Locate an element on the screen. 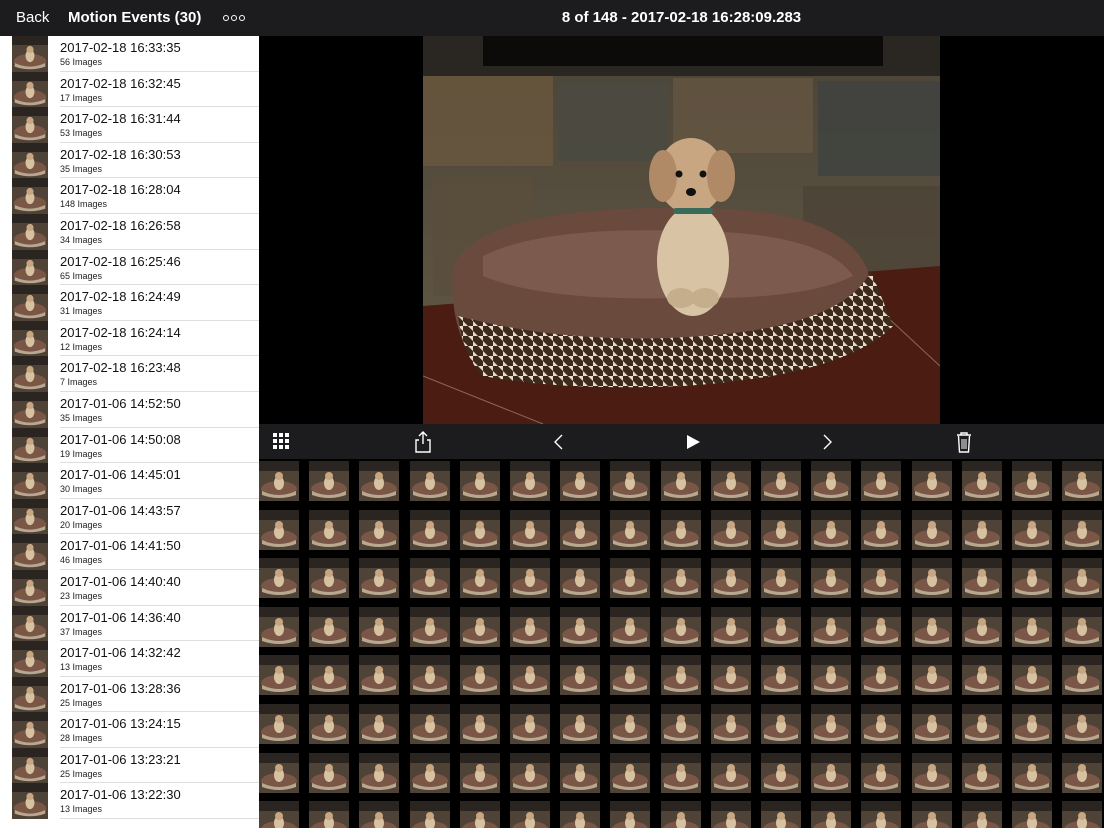 The height and width of the screenshot is (828, 1104). back-button: Back is located at coordinates (32, 17).